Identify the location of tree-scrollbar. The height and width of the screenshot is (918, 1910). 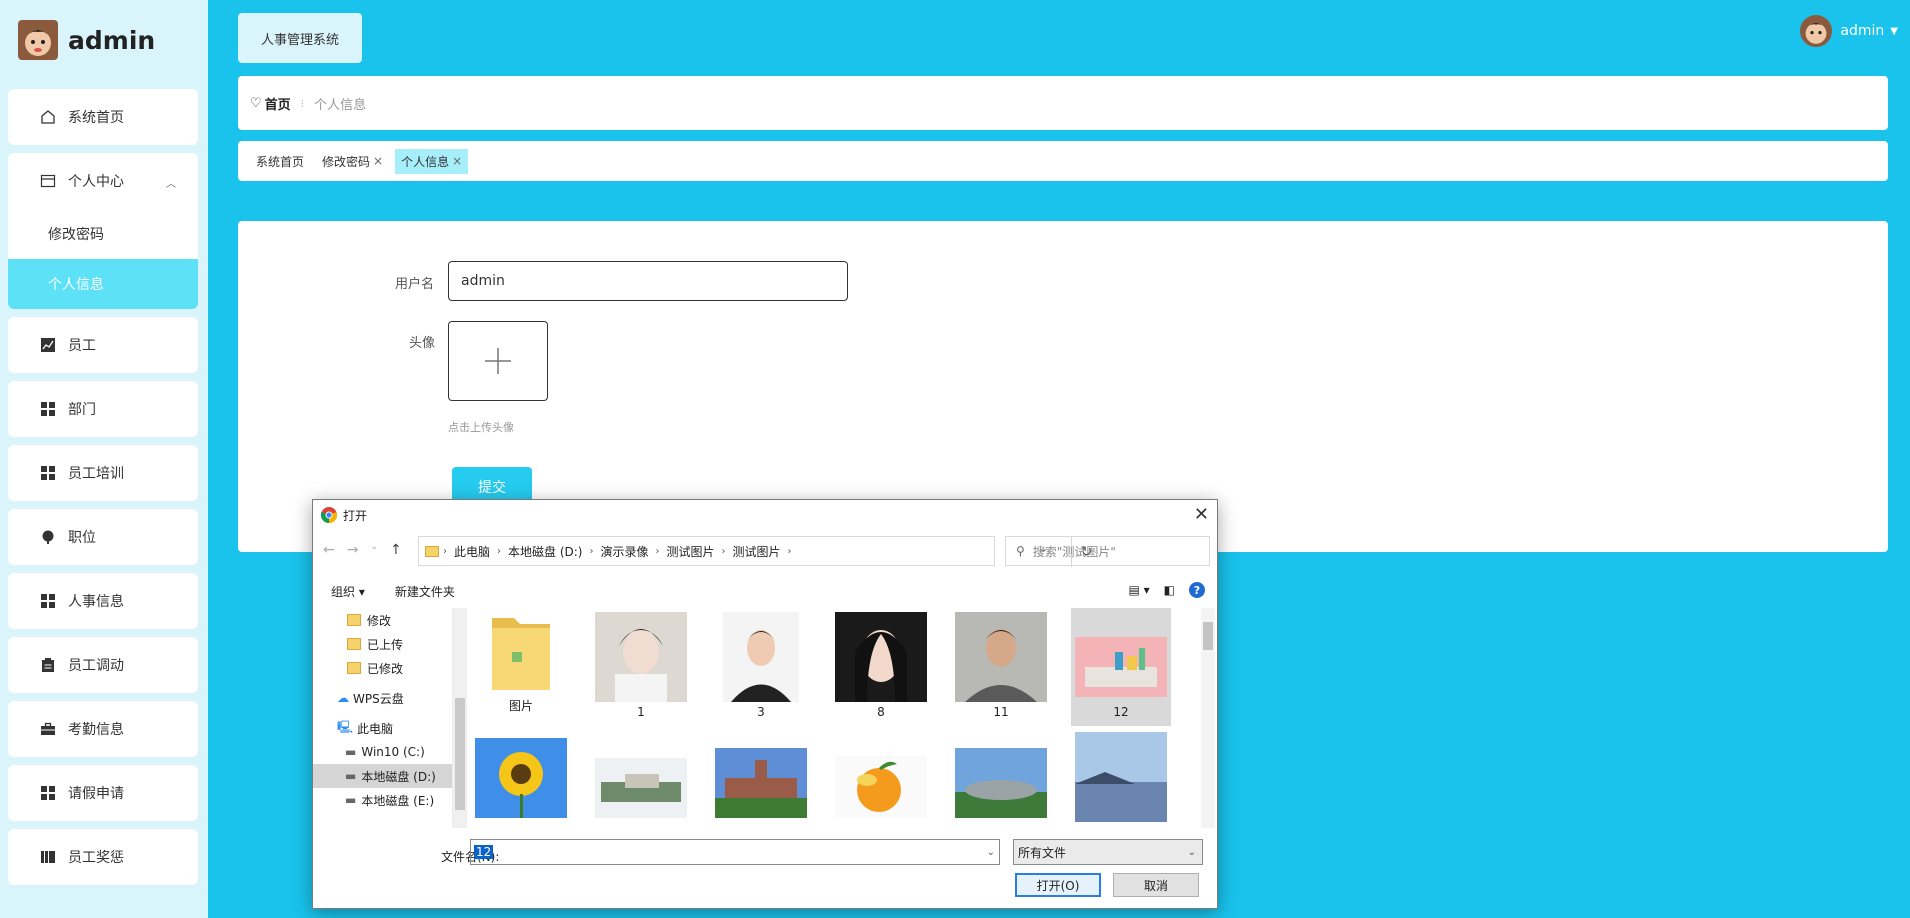
(460, 718).